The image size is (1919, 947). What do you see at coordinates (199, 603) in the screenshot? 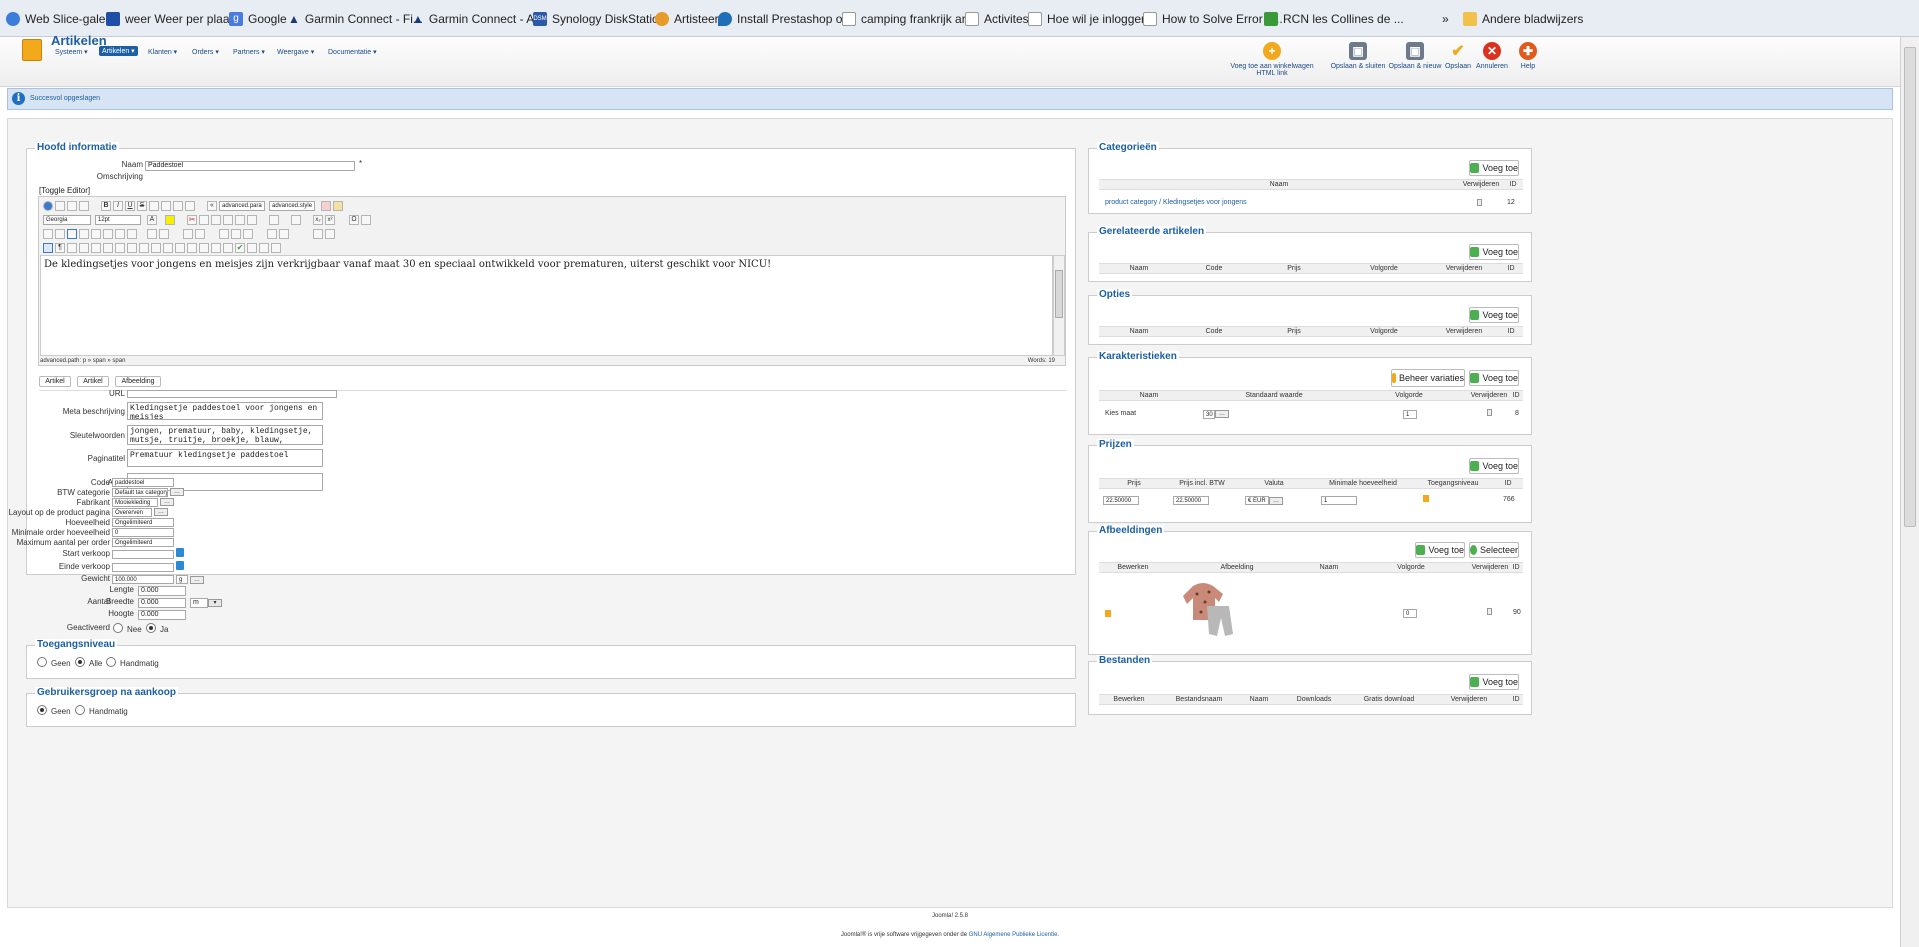
I see `dimension-unit-select: m` at bounding box center [199, 603].